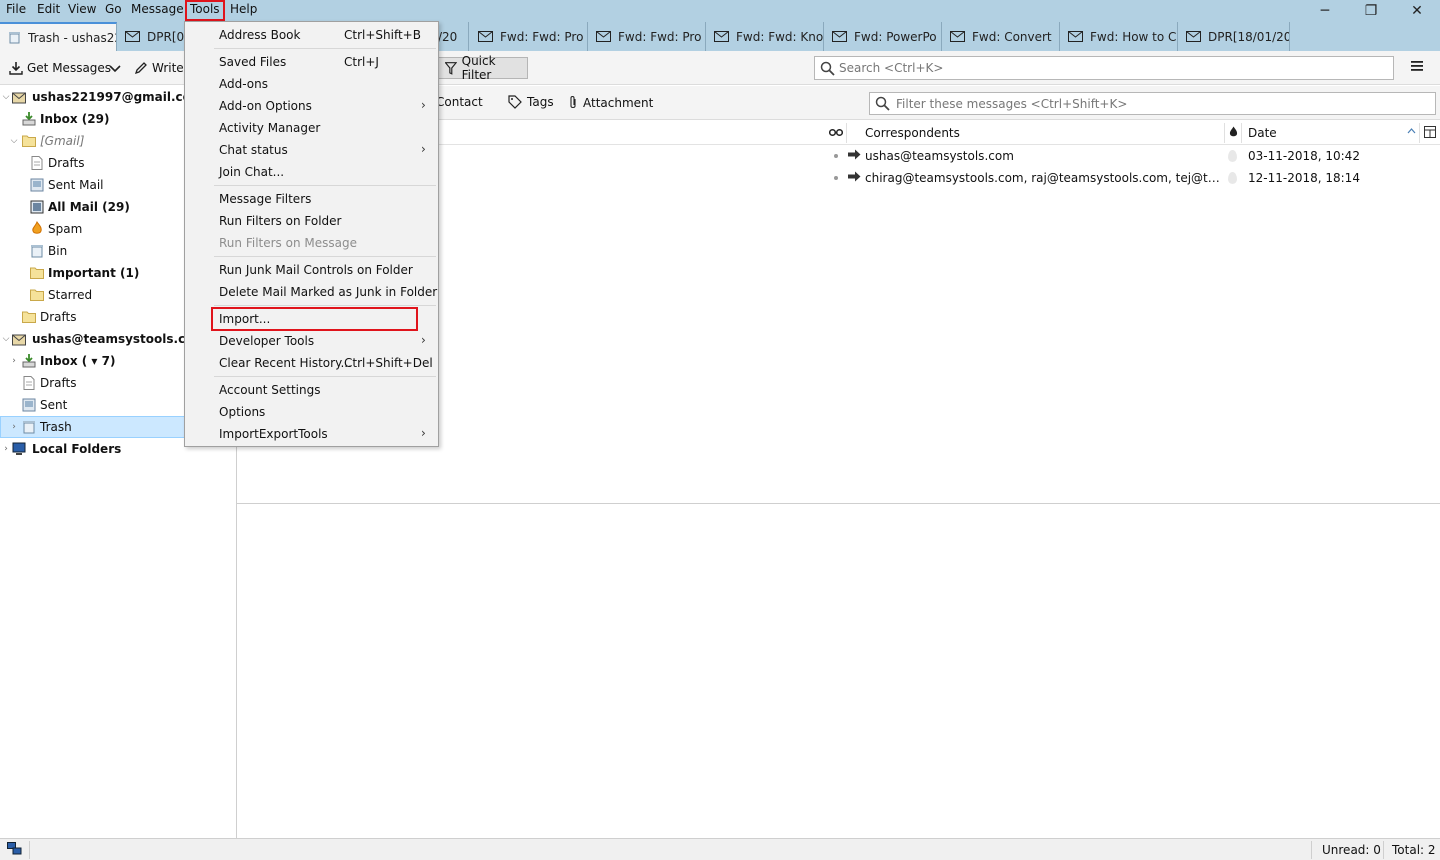 The height and width of the screenshot is (860, 1440). I want to click on menu-item-label: Saved Files, so click(253, 62).